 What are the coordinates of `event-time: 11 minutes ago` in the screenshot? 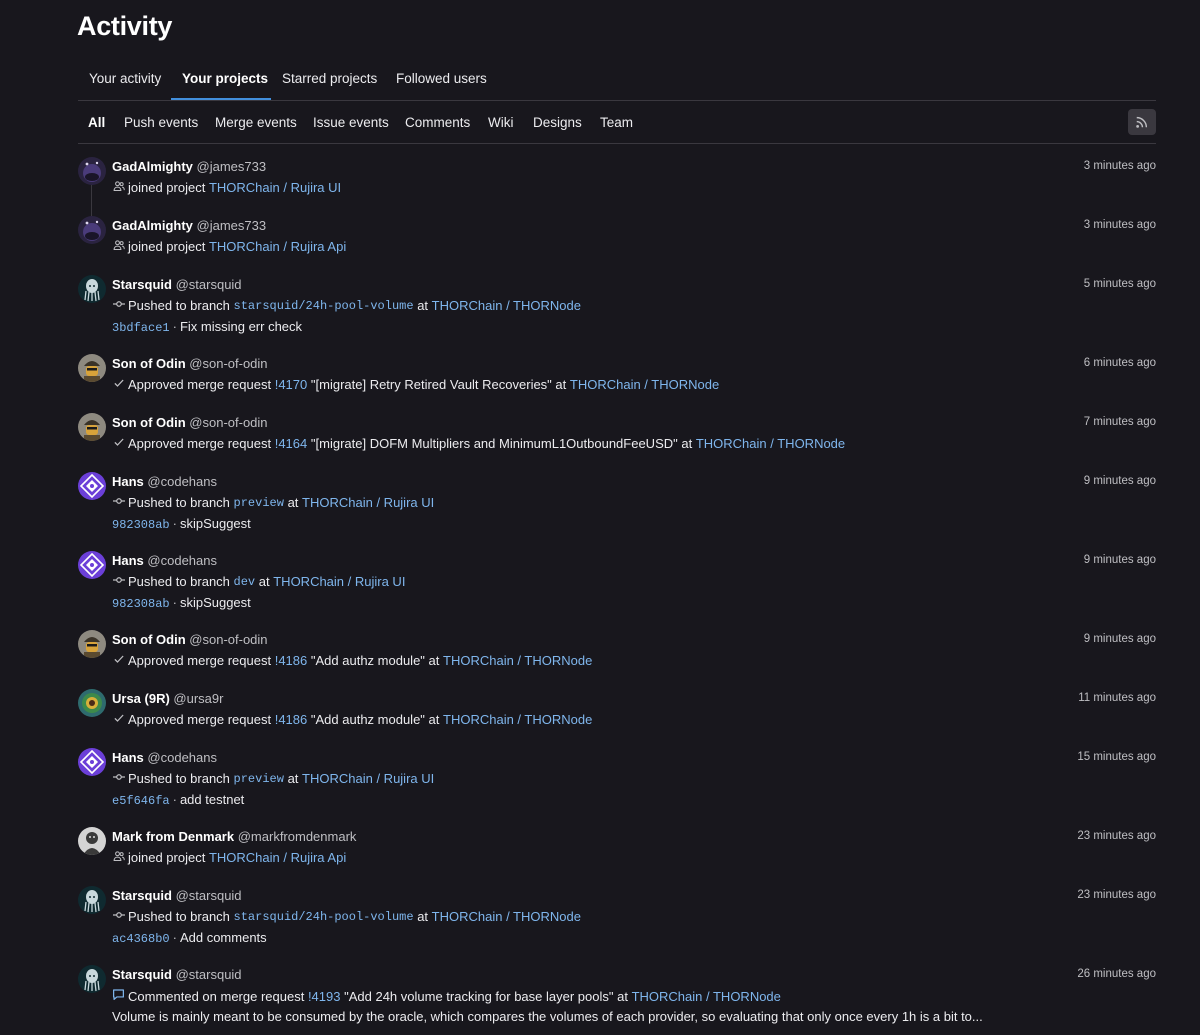 It's located at (1117, 698).